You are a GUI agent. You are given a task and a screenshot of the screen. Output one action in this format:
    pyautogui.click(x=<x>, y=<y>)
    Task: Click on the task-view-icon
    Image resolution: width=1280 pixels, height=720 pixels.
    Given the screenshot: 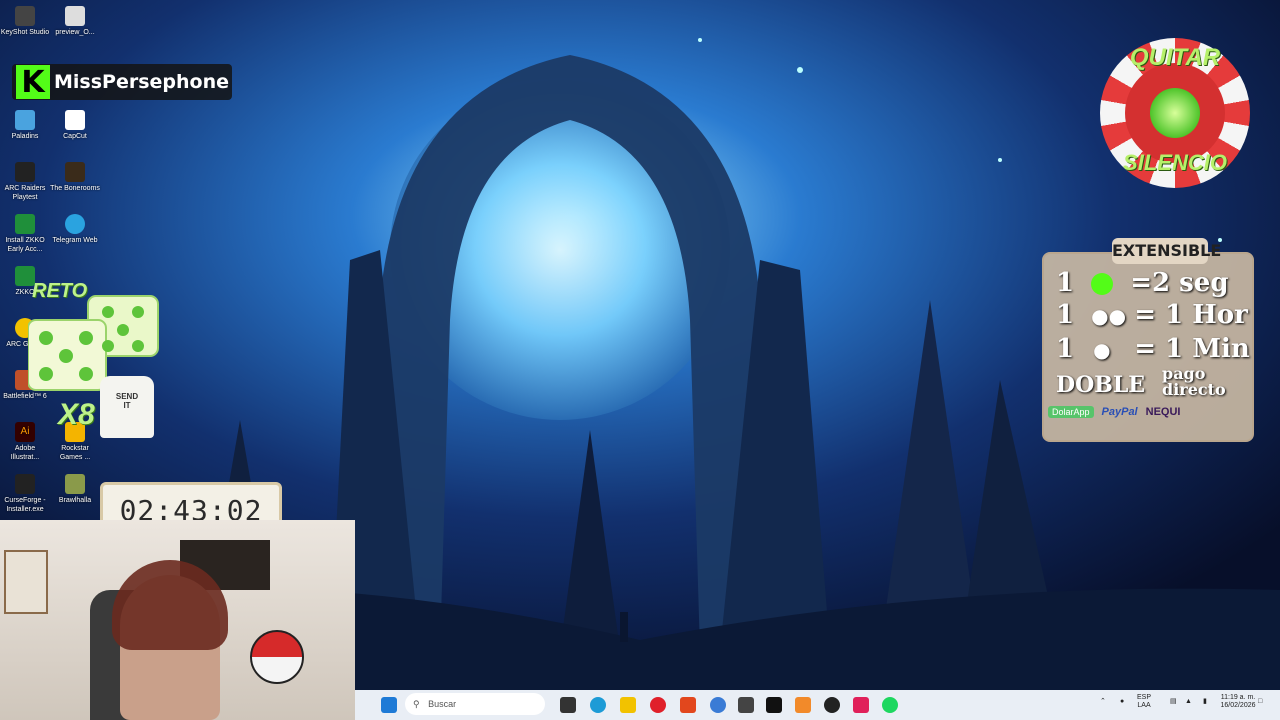 What is the action you would take?
    pyautogui.click(x=568, y=705)
    